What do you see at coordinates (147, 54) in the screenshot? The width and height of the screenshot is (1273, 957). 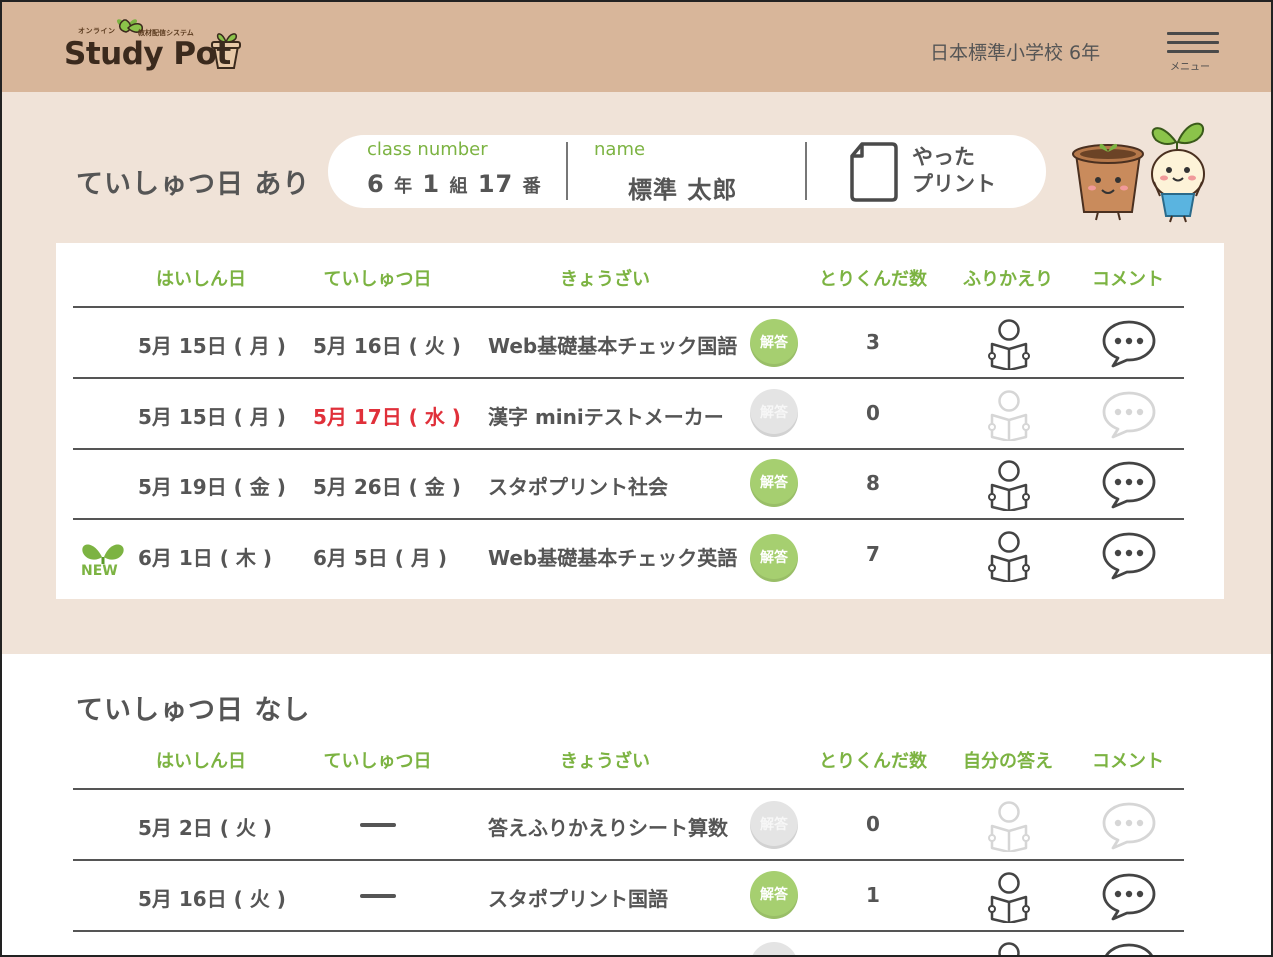 I see `logo-text: Study Pot` at bounding box center [147, 54].